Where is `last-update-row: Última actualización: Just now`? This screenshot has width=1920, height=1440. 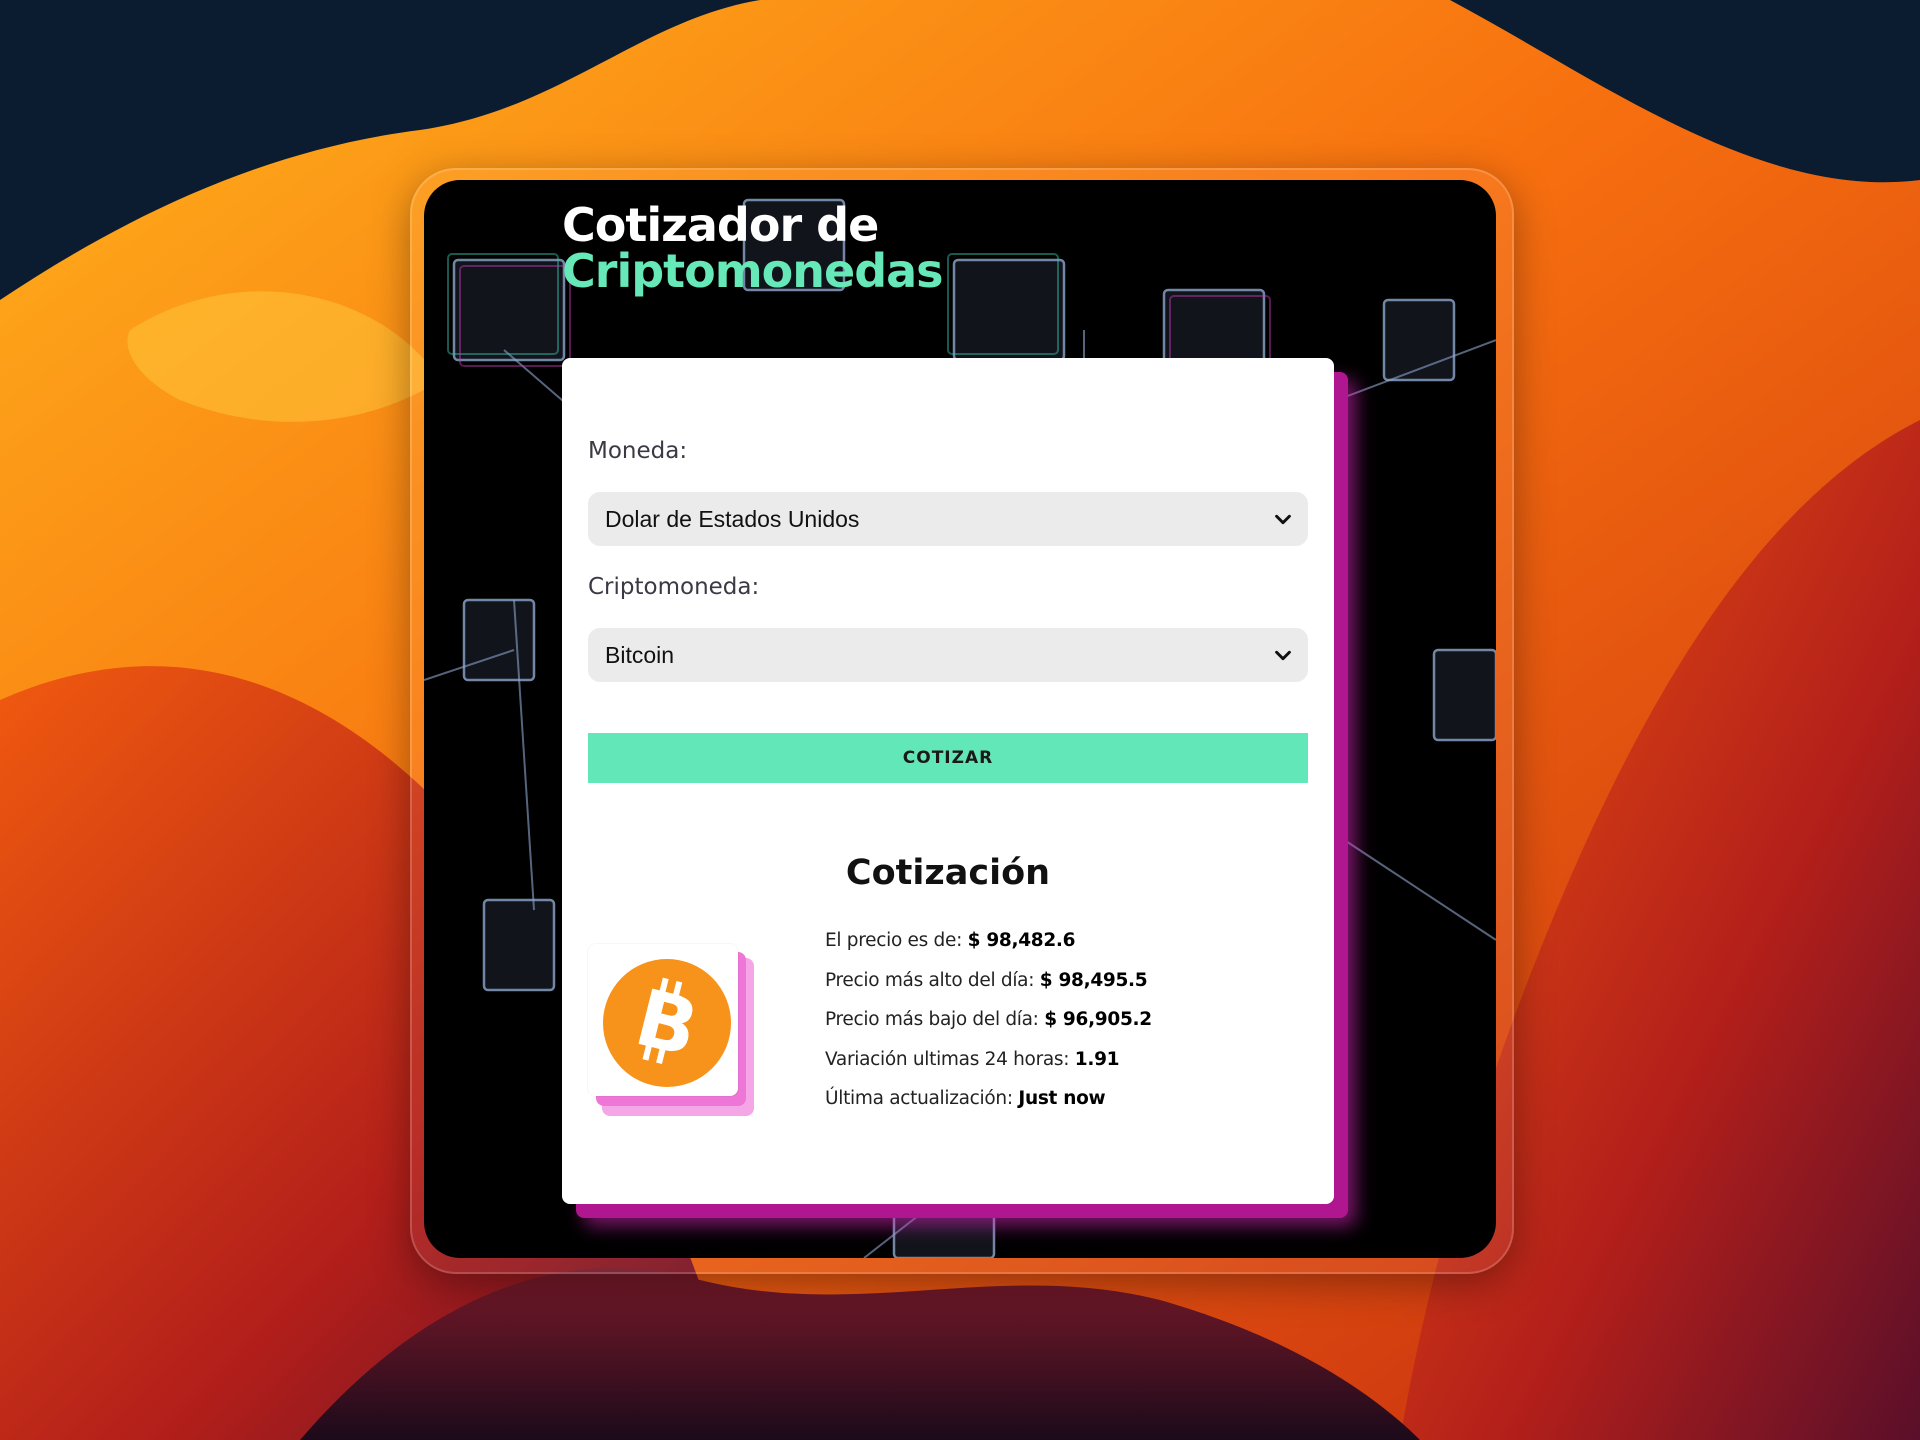 last-update-row: Última actualización: Just now is located at coordinates (965, 1098).